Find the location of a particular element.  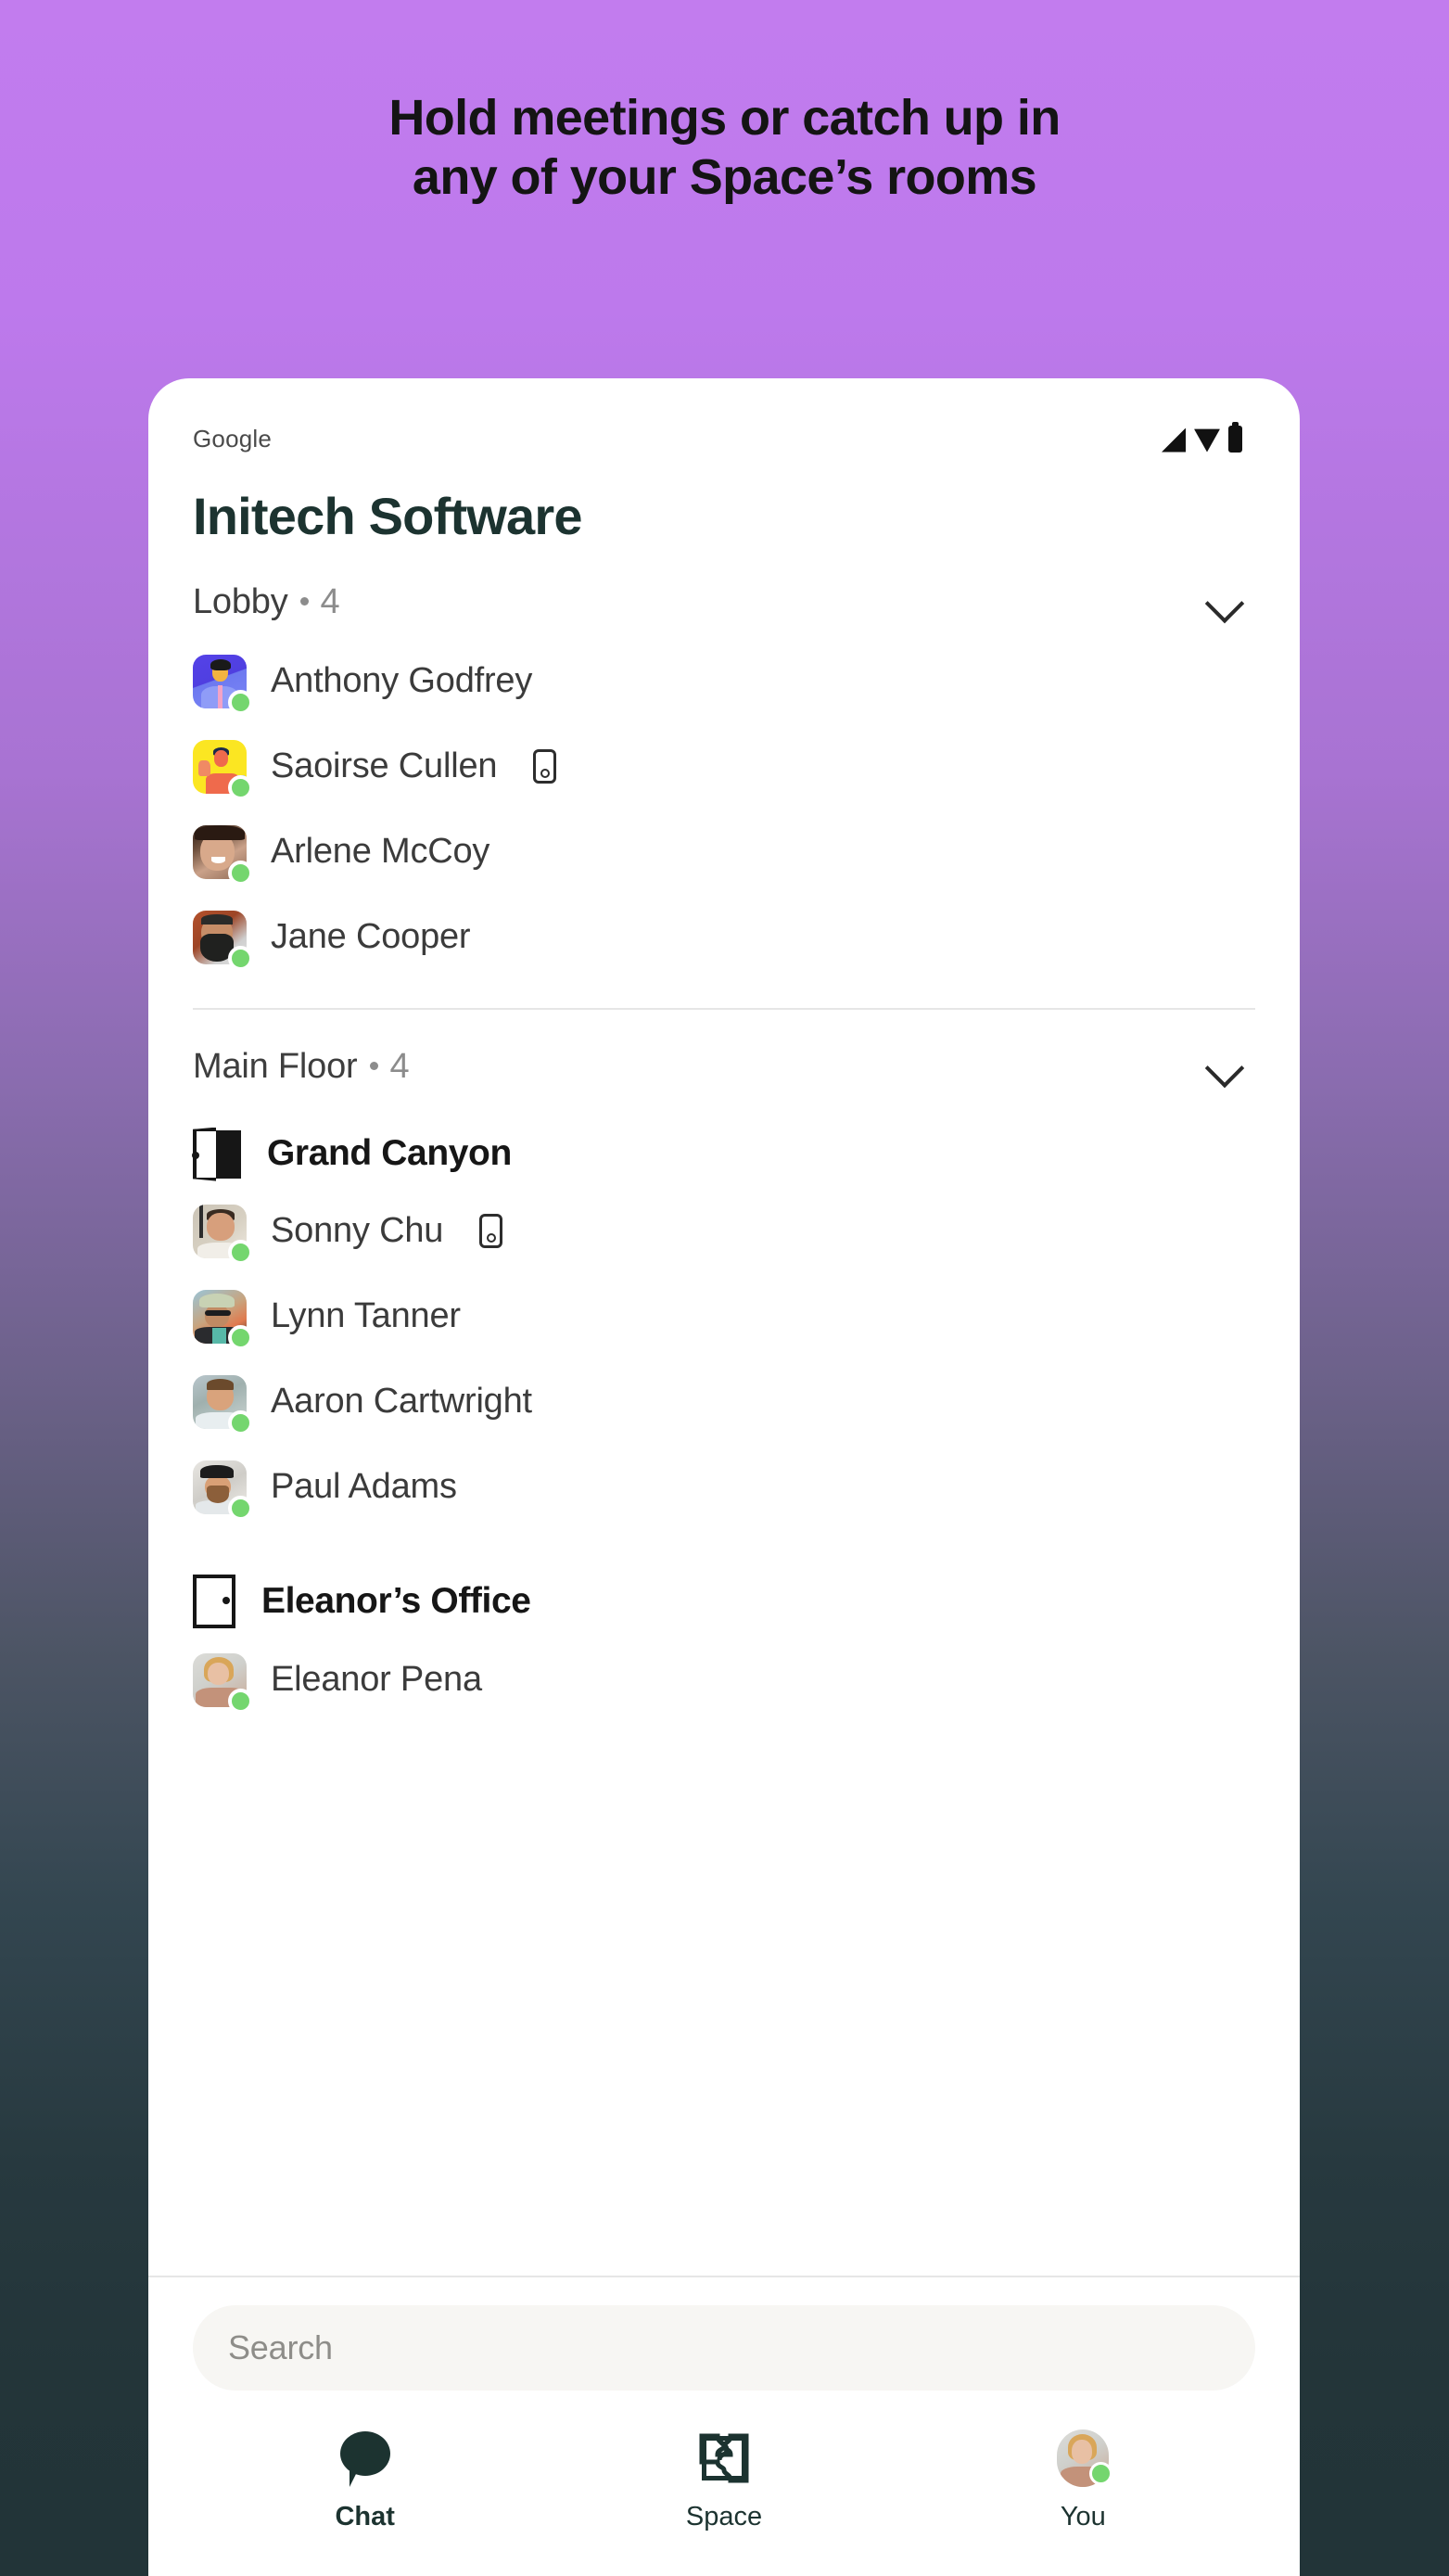

bottom-navigation: Chat Space You is located at coordinates (724, 2484).